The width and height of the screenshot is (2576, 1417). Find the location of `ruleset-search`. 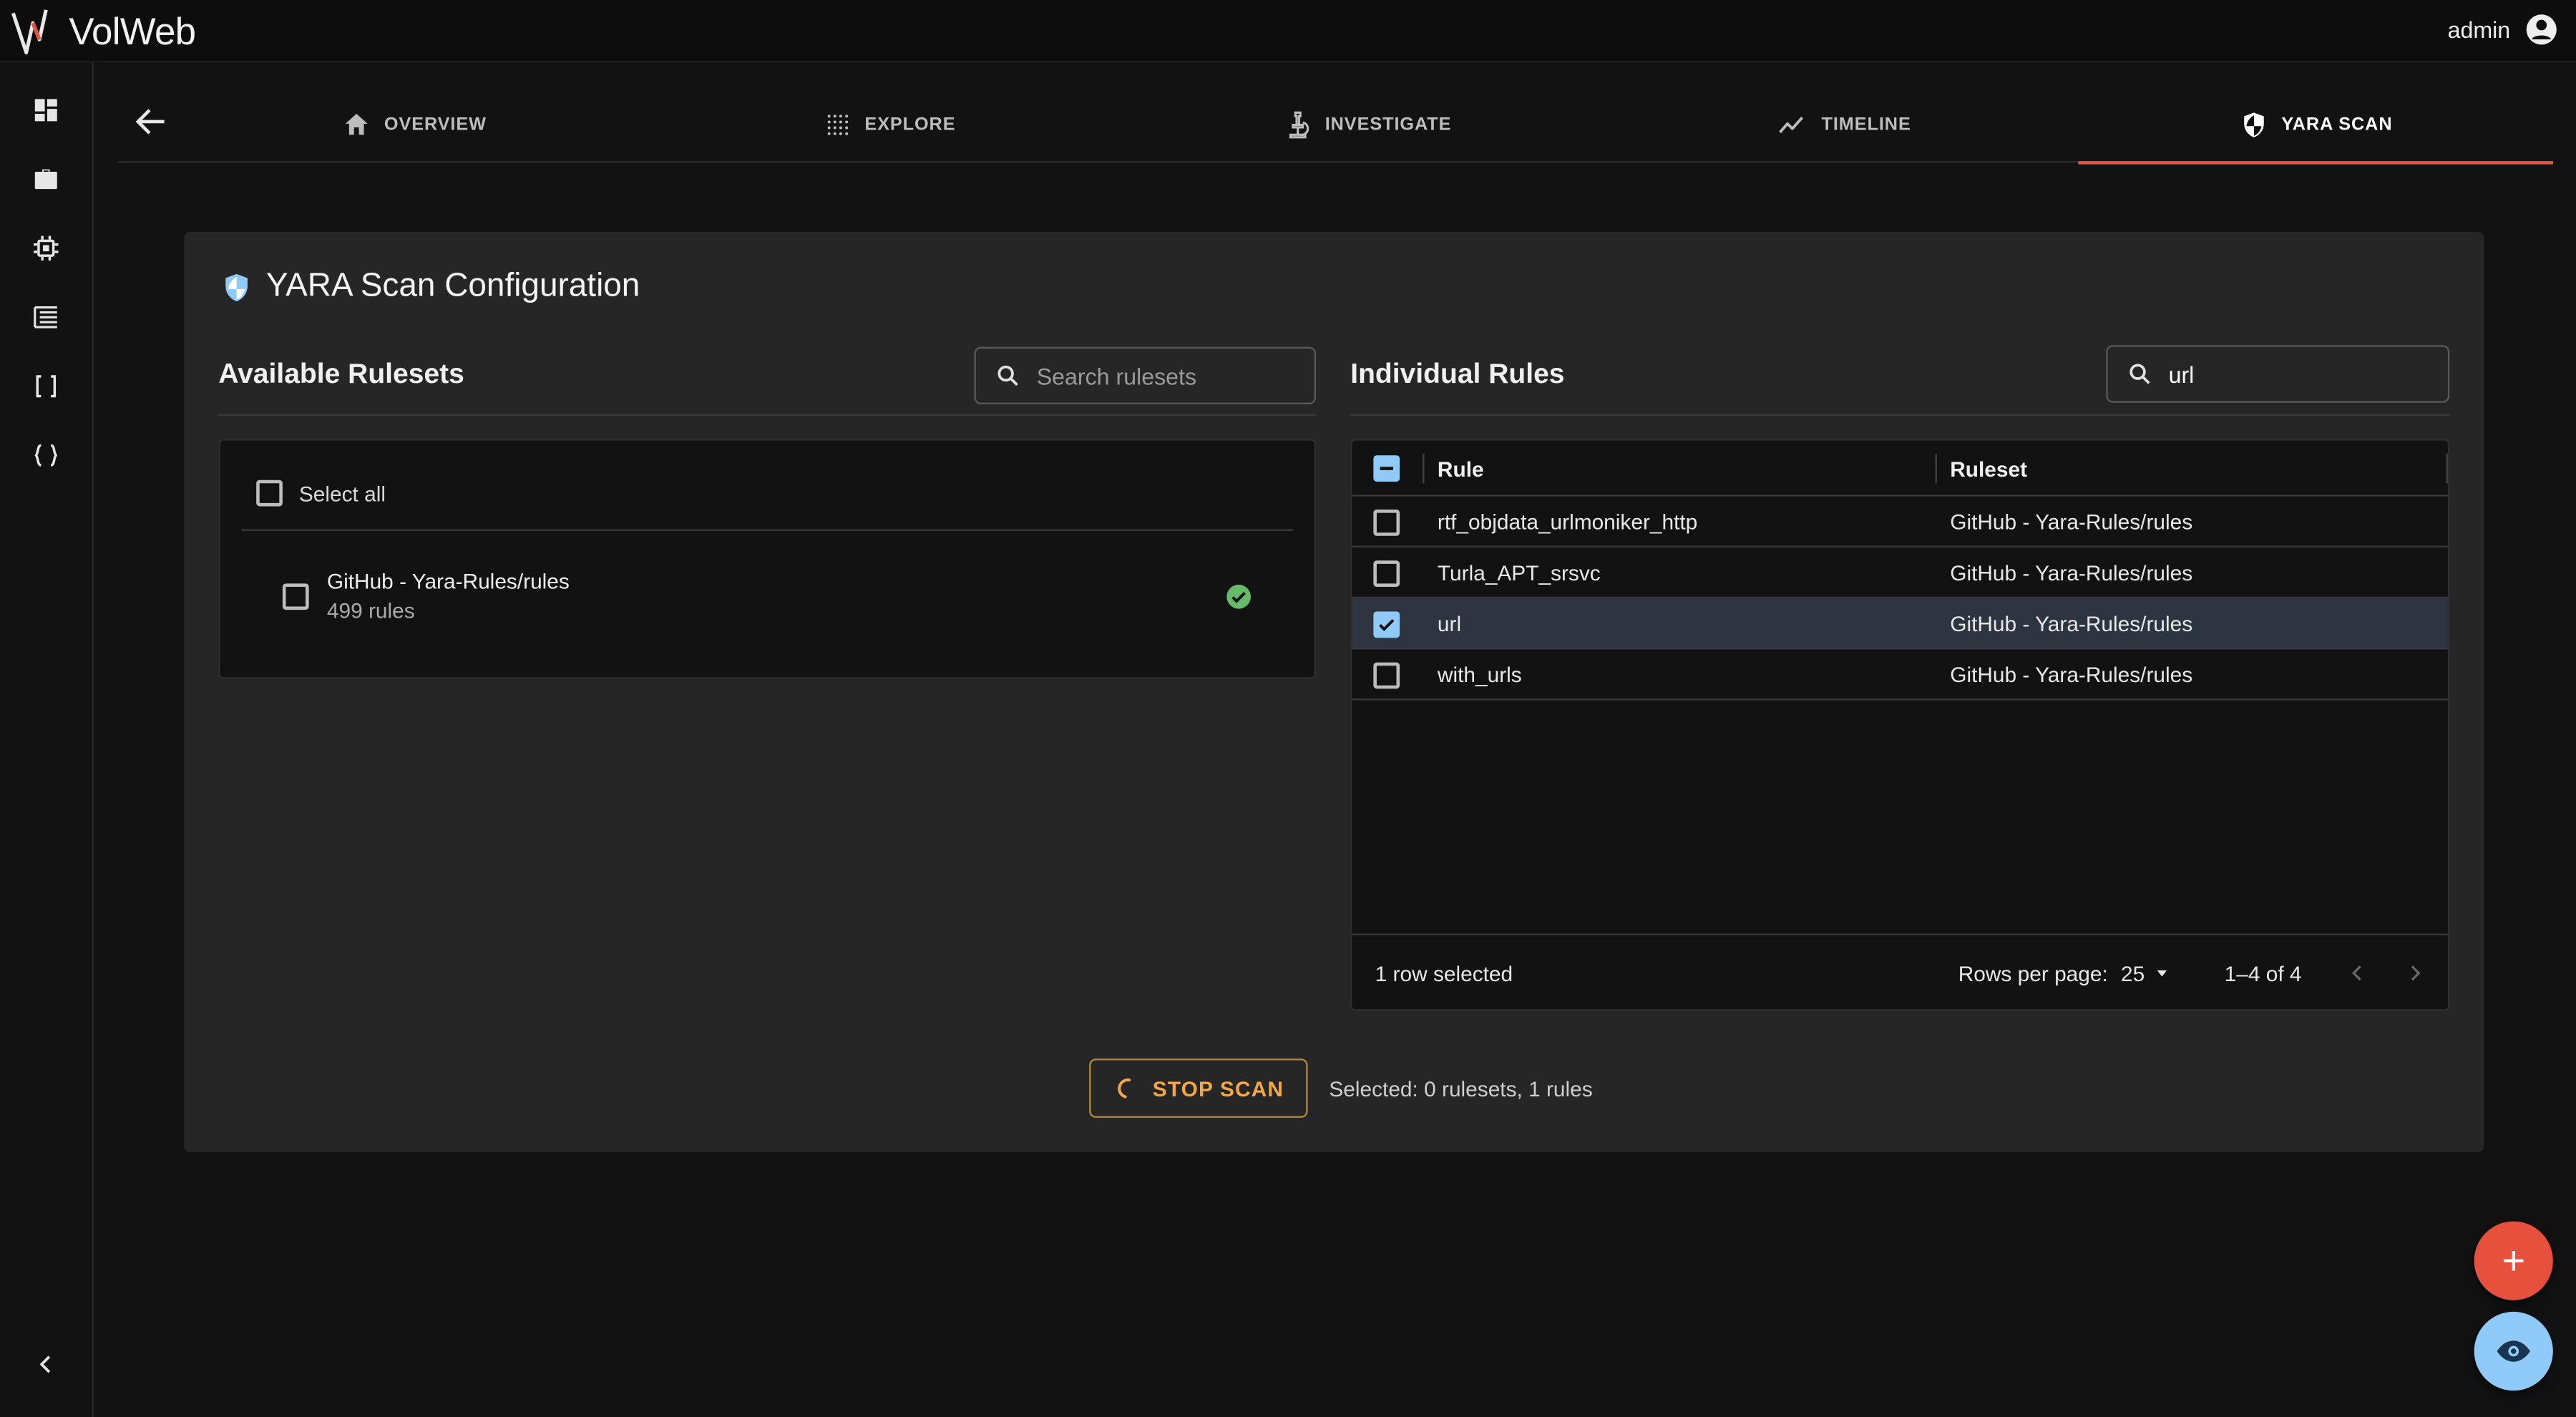

ruleset-search is located at coordinates (1145, 375).